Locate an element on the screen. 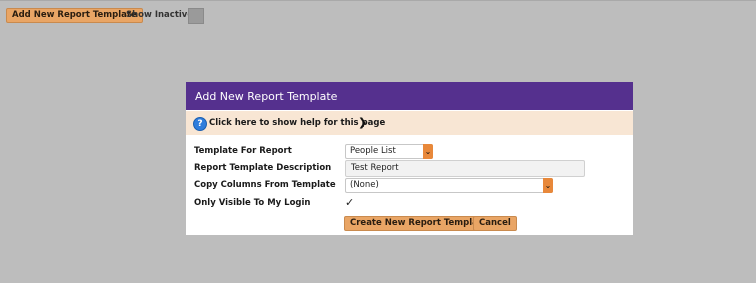  show-inactive-label: Show Inactive is located at coordinates (160, 15).